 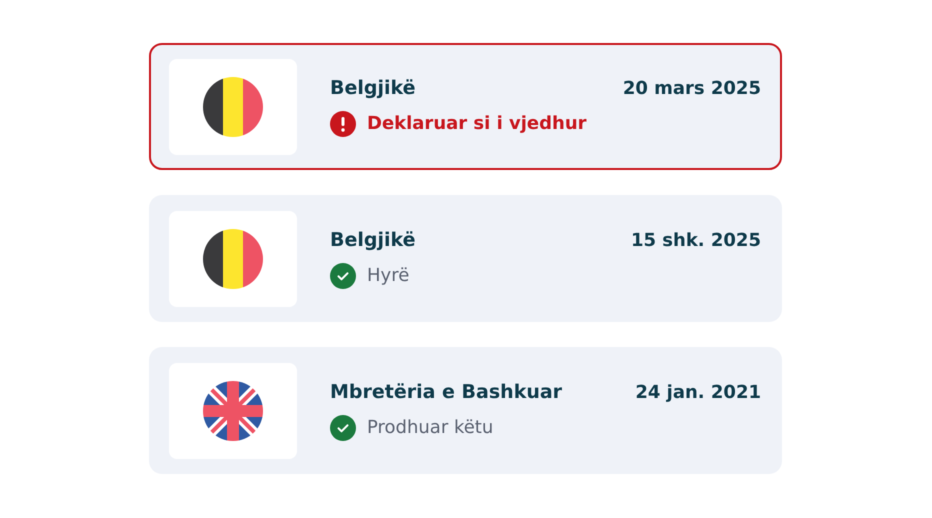 I want to click on alert-icon, so click(x=343, y=123).